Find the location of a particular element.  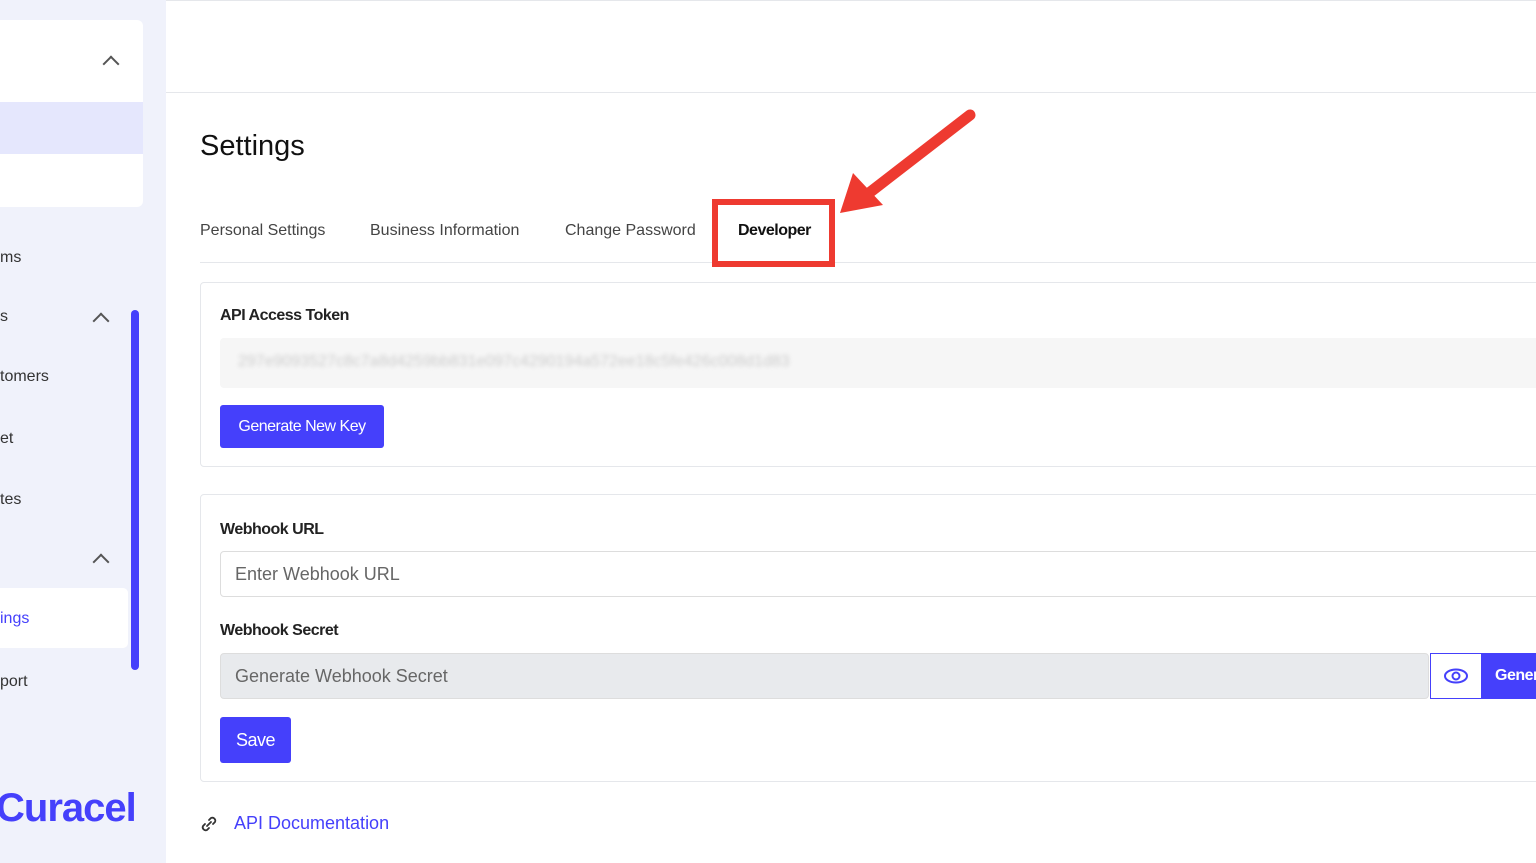

sidebar-item: ms is located at coordinates (10, 258).